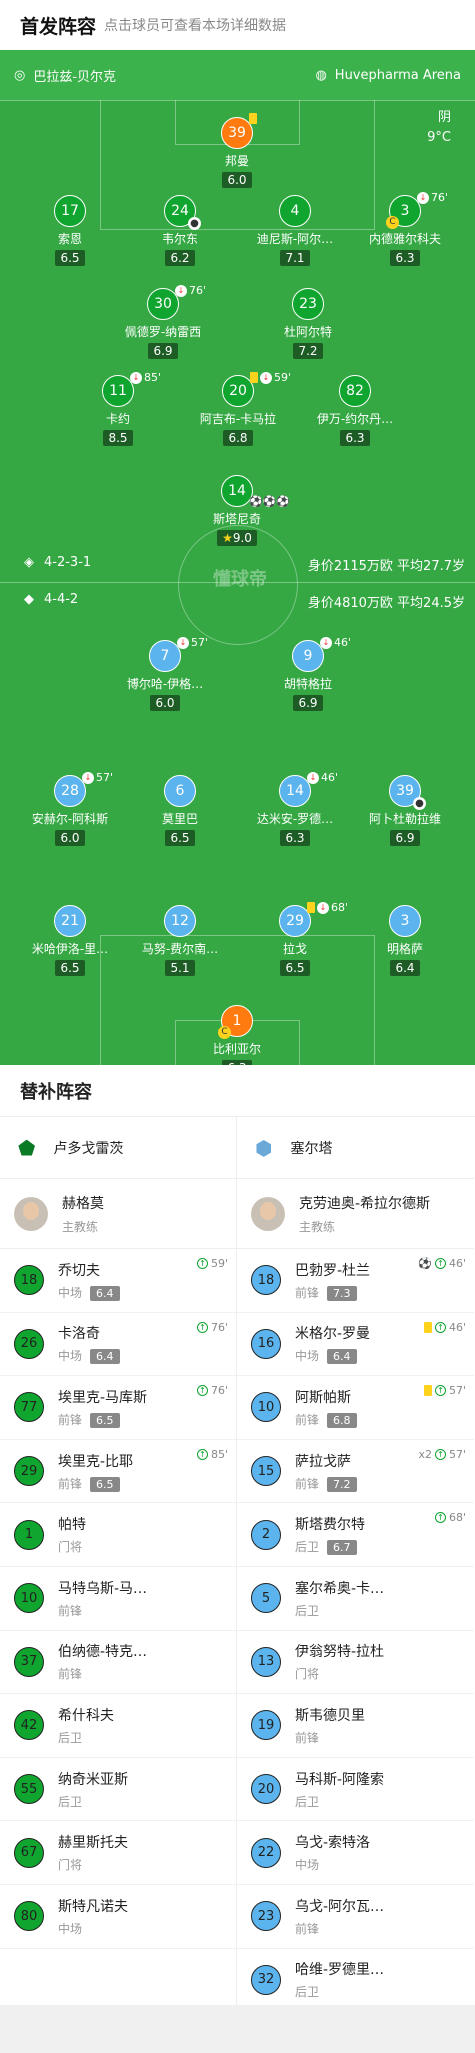 The image size is (475, 2053). I want to click on away-player: 9 ↓ 46' 胡特格拉 6.9, so click(308, 673).